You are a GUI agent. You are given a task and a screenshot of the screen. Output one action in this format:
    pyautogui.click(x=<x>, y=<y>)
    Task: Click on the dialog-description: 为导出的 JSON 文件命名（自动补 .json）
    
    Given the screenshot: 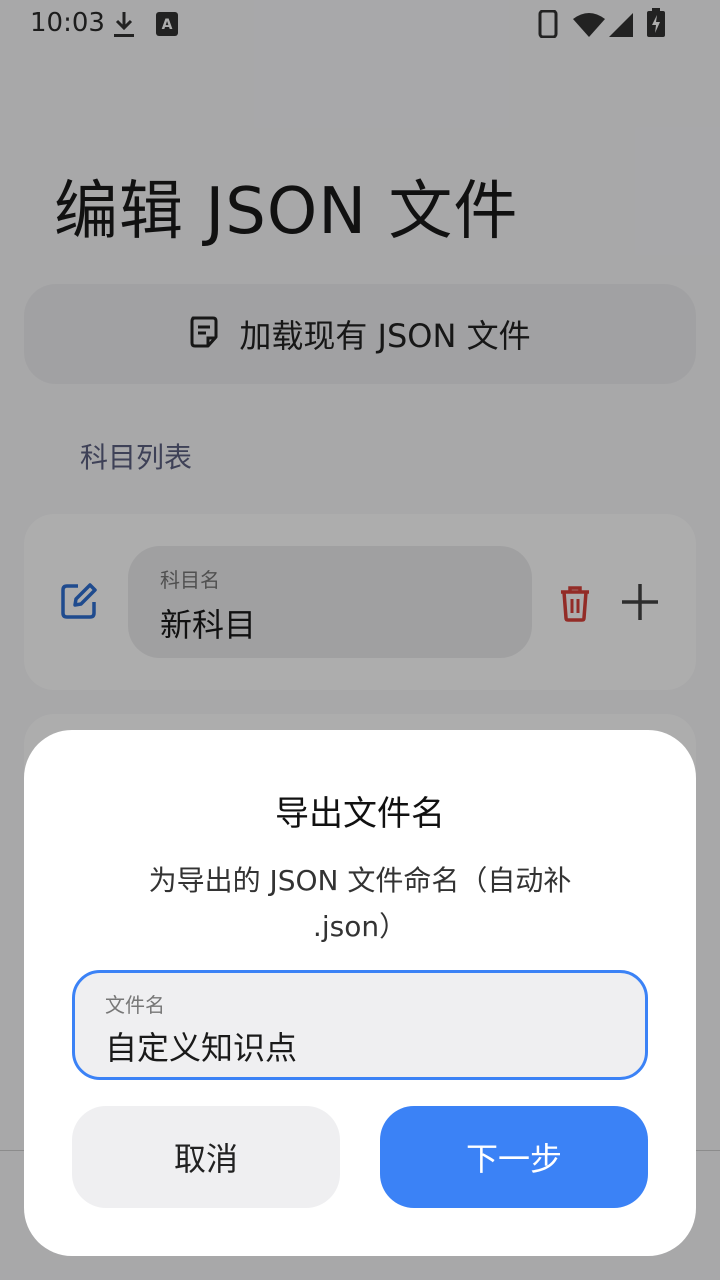 What is the action you would take?
    pyautogui.click(x=360, y=903)
    